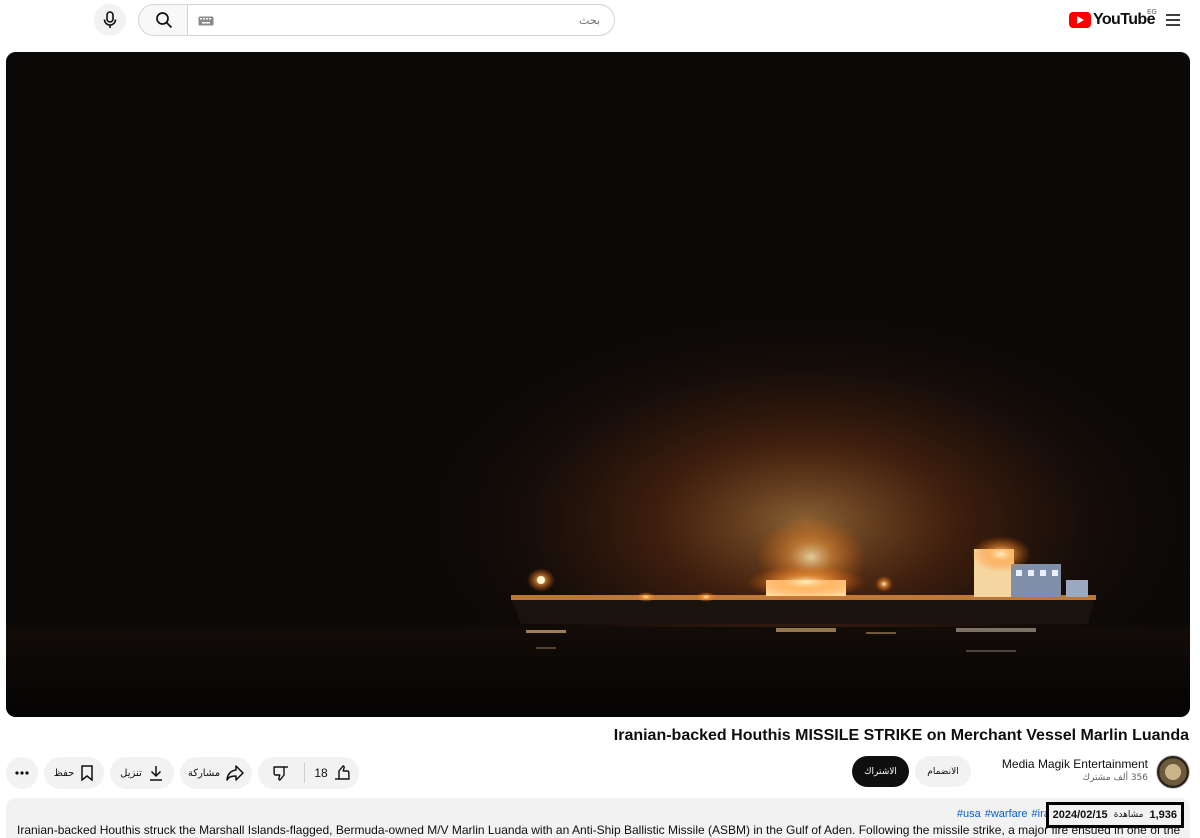 Image resolution: width=1200 pixels, height=838 pixels. I want to click on hamburger-menu-icon, so click(1173, 20).